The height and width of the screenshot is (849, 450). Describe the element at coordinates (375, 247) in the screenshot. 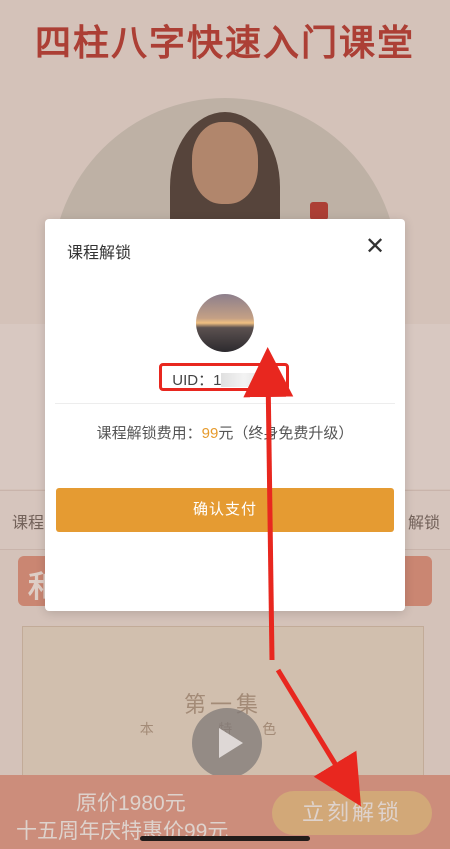

I see `close-icon: ✕` at that location.